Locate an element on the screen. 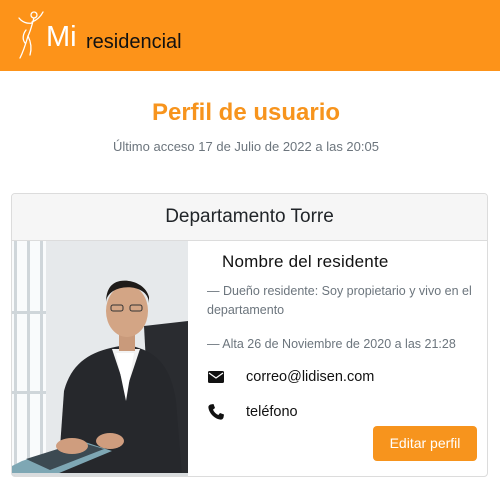 The width and height of the screenshot is (500, 500). top-navbar: Mi residencial is located at coordinates (250, 35).